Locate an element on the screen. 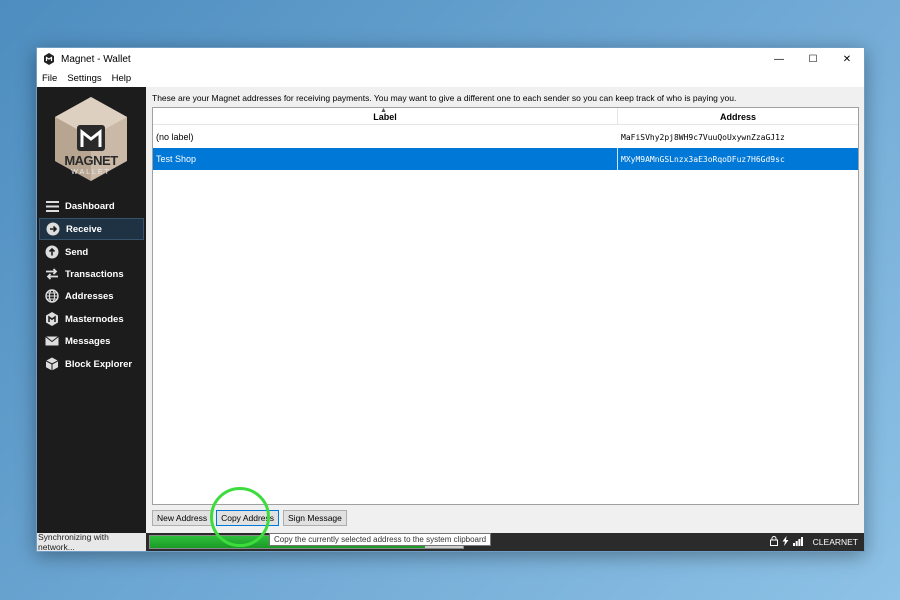  cube-icon is located at coordinates (52, 364).